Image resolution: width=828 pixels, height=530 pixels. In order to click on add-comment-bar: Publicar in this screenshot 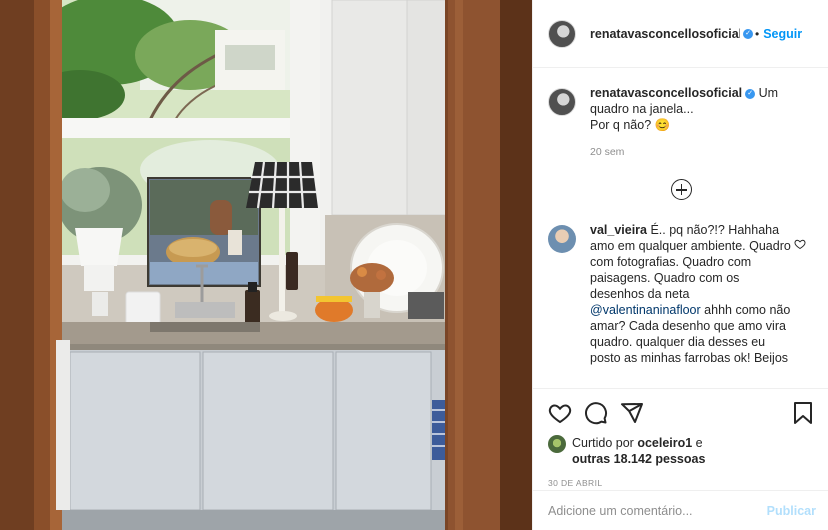, I will do `click(680, 510)`.